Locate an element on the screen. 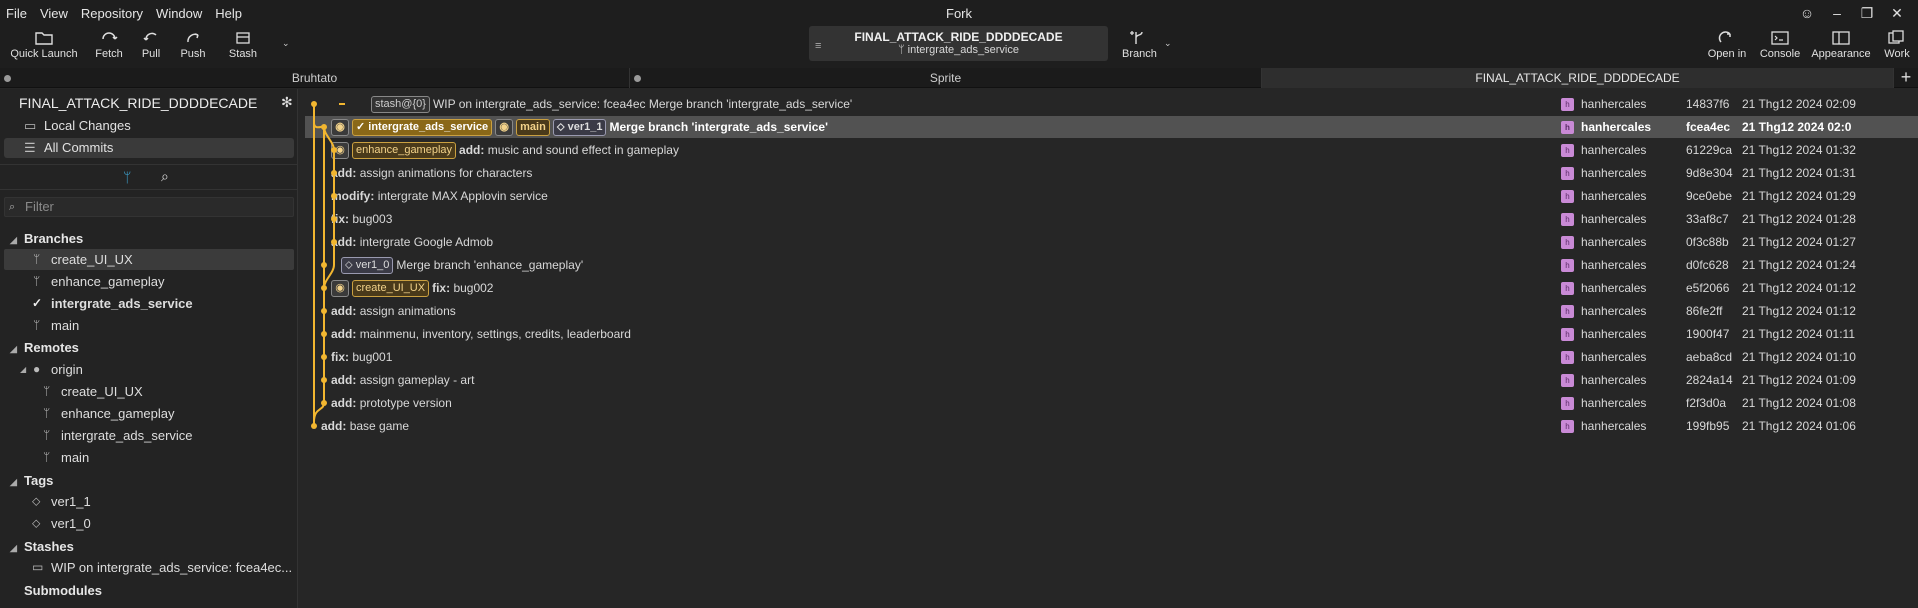 The image size is (1918, 608). local-changes-item: ▭ Local Changes is located at coordinates (149, 126).